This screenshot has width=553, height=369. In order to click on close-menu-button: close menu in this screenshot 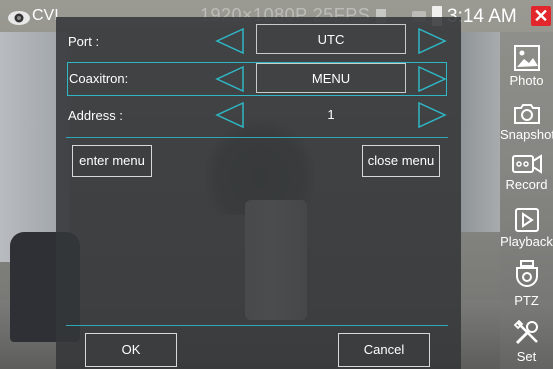, I will do `click(401, 161)`.